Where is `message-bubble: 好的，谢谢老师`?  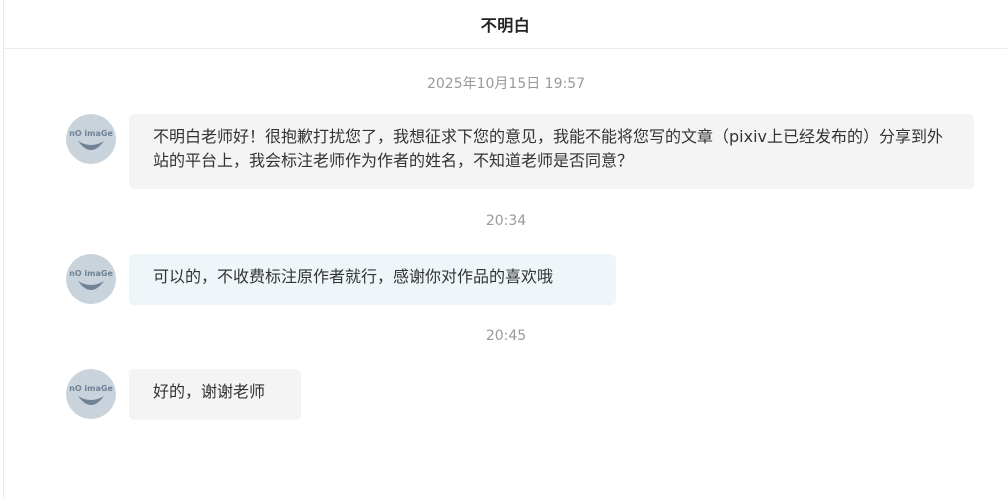
message-bubble: 好的，谢谢老师 is located at coordinates (215, 394).